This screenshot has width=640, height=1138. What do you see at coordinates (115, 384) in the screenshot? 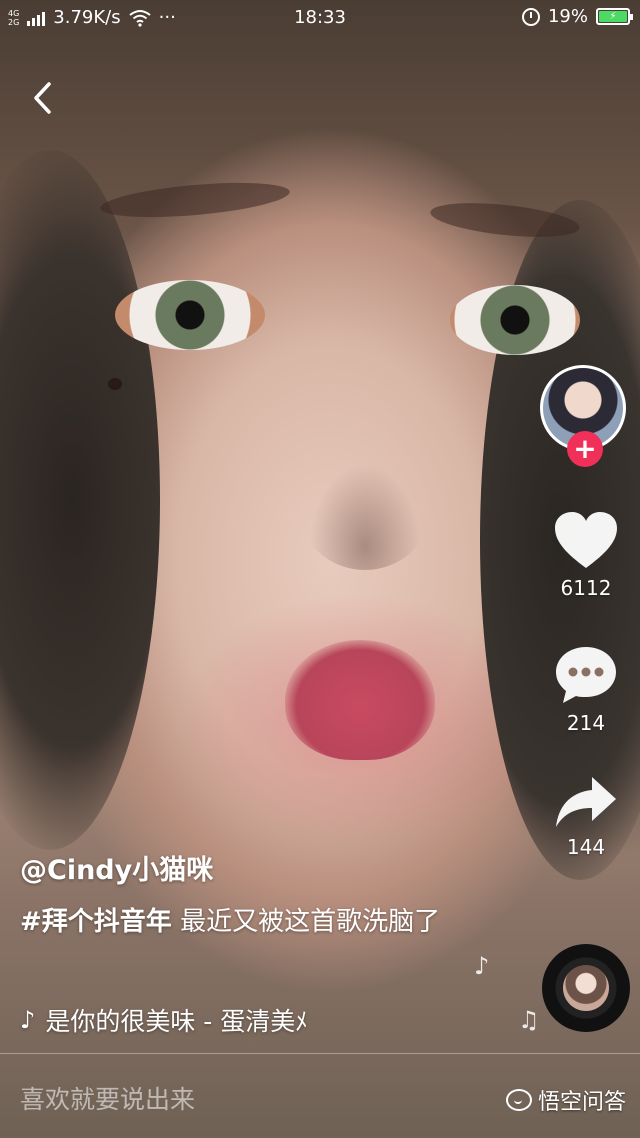
I see `video-frame-mole` at bounding box center [115, 384].